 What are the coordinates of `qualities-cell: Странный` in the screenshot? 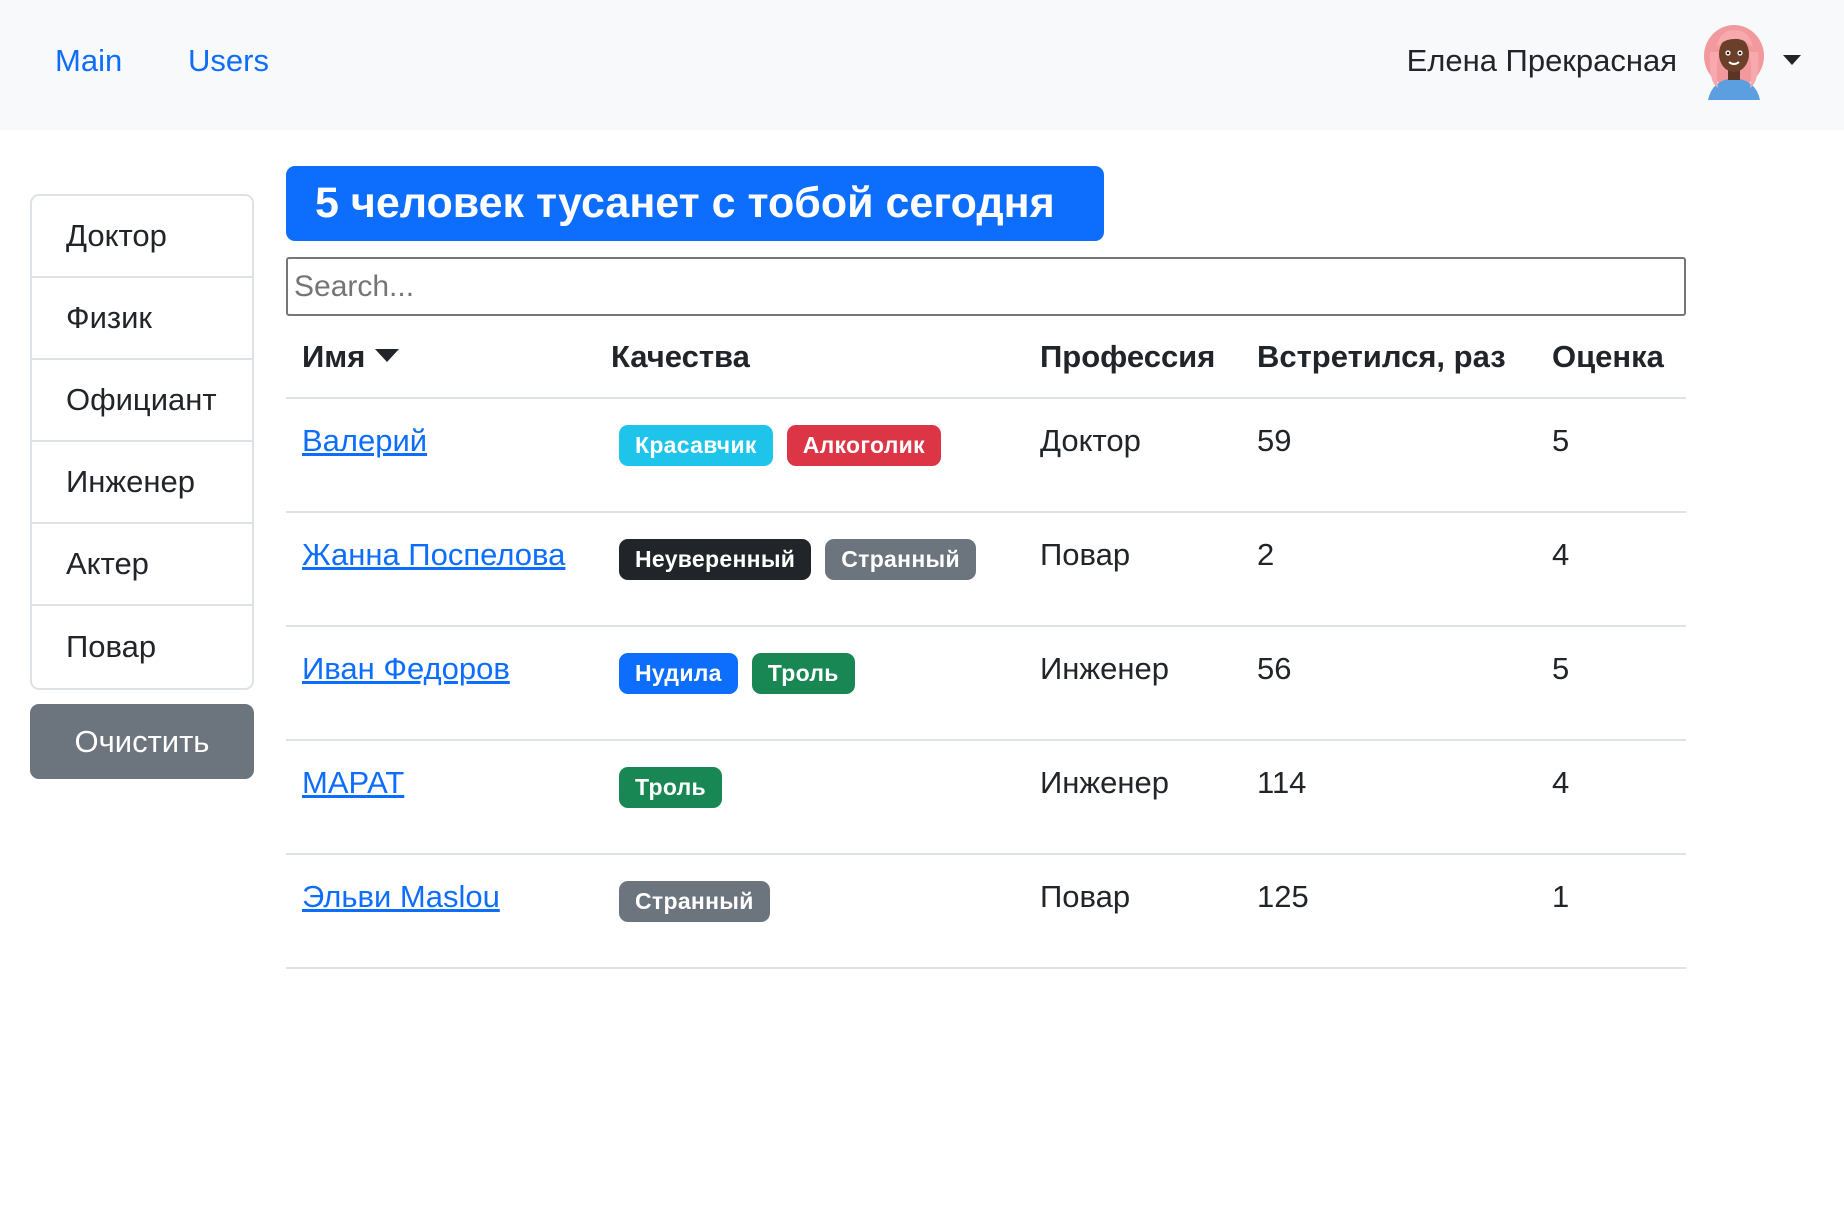 It's located at (809, 911).